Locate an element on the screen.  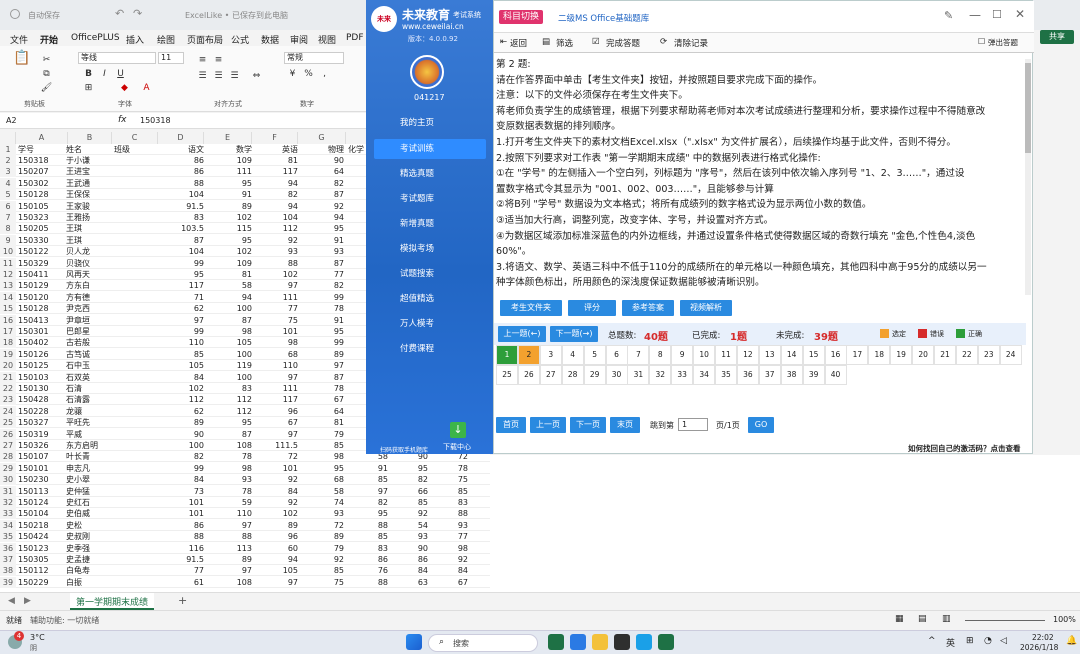
undo-icon: ↶ is located at coordinates (119, 13).